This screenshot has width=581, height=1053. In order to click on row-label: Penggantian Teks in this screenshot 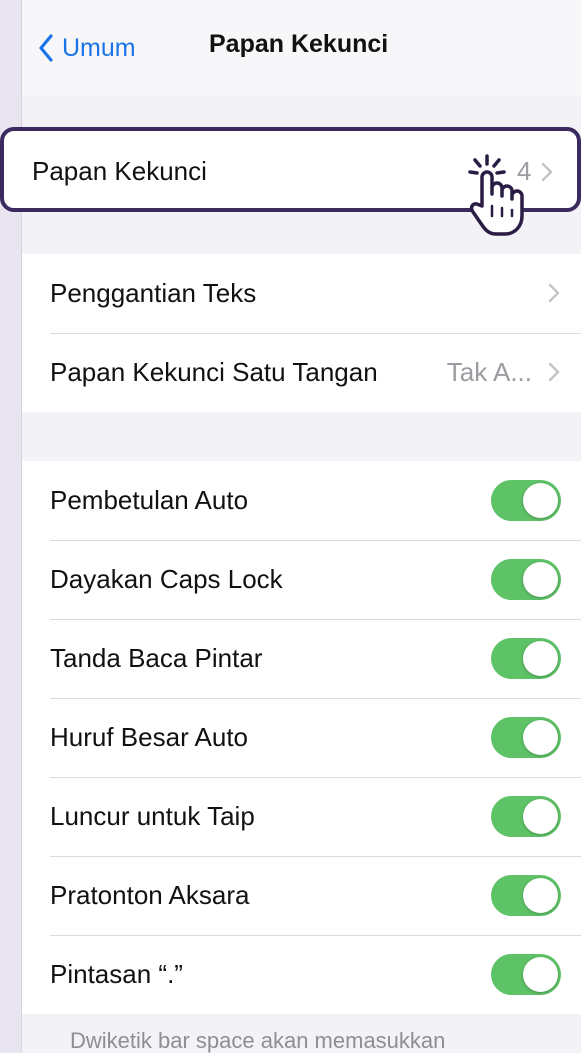, I will do `click(153, 293)`.